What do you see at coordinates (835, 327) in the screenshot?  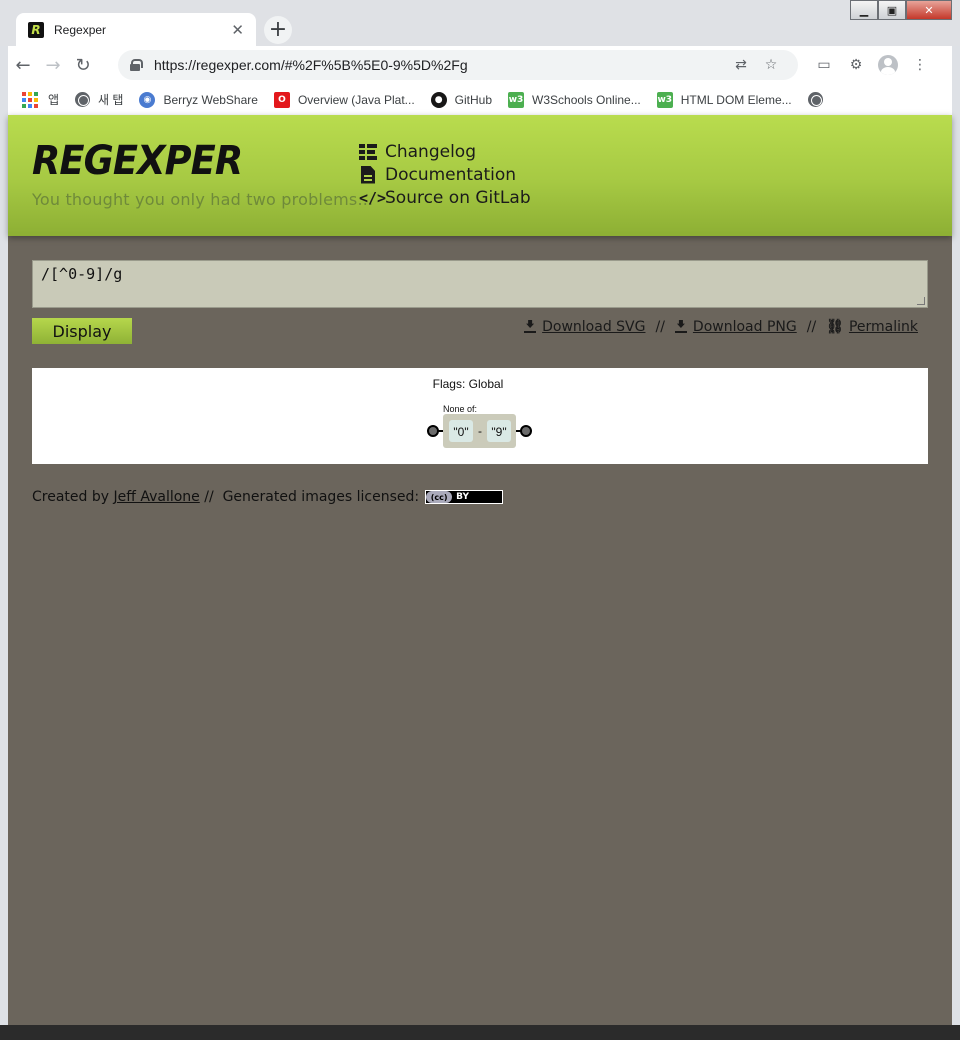 I see `link-icon: ⛓` at bounding box center [835, 327].